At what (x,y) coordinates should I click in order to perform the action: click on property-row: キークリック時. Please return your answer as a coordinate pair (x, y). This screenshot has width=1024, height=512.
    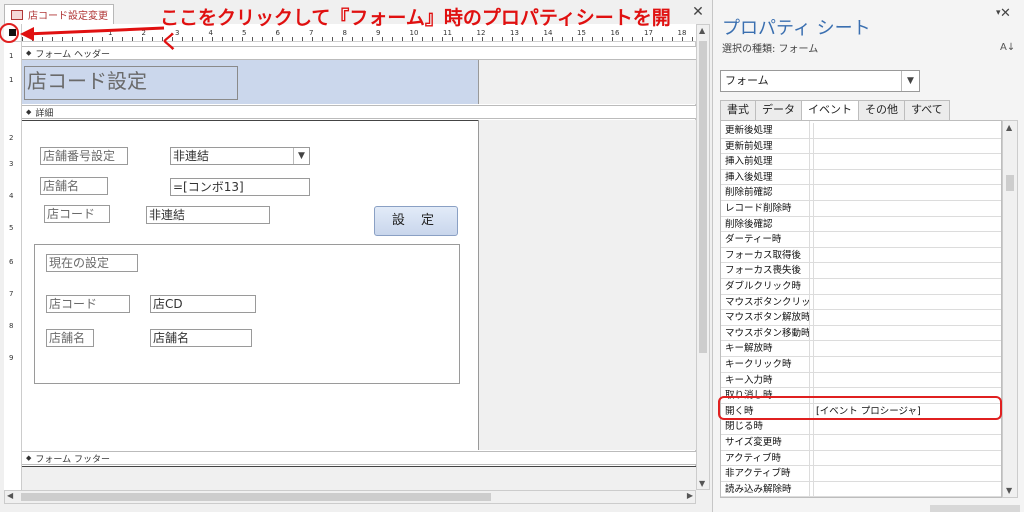
    Looking at the image, I should click on (861, 365).